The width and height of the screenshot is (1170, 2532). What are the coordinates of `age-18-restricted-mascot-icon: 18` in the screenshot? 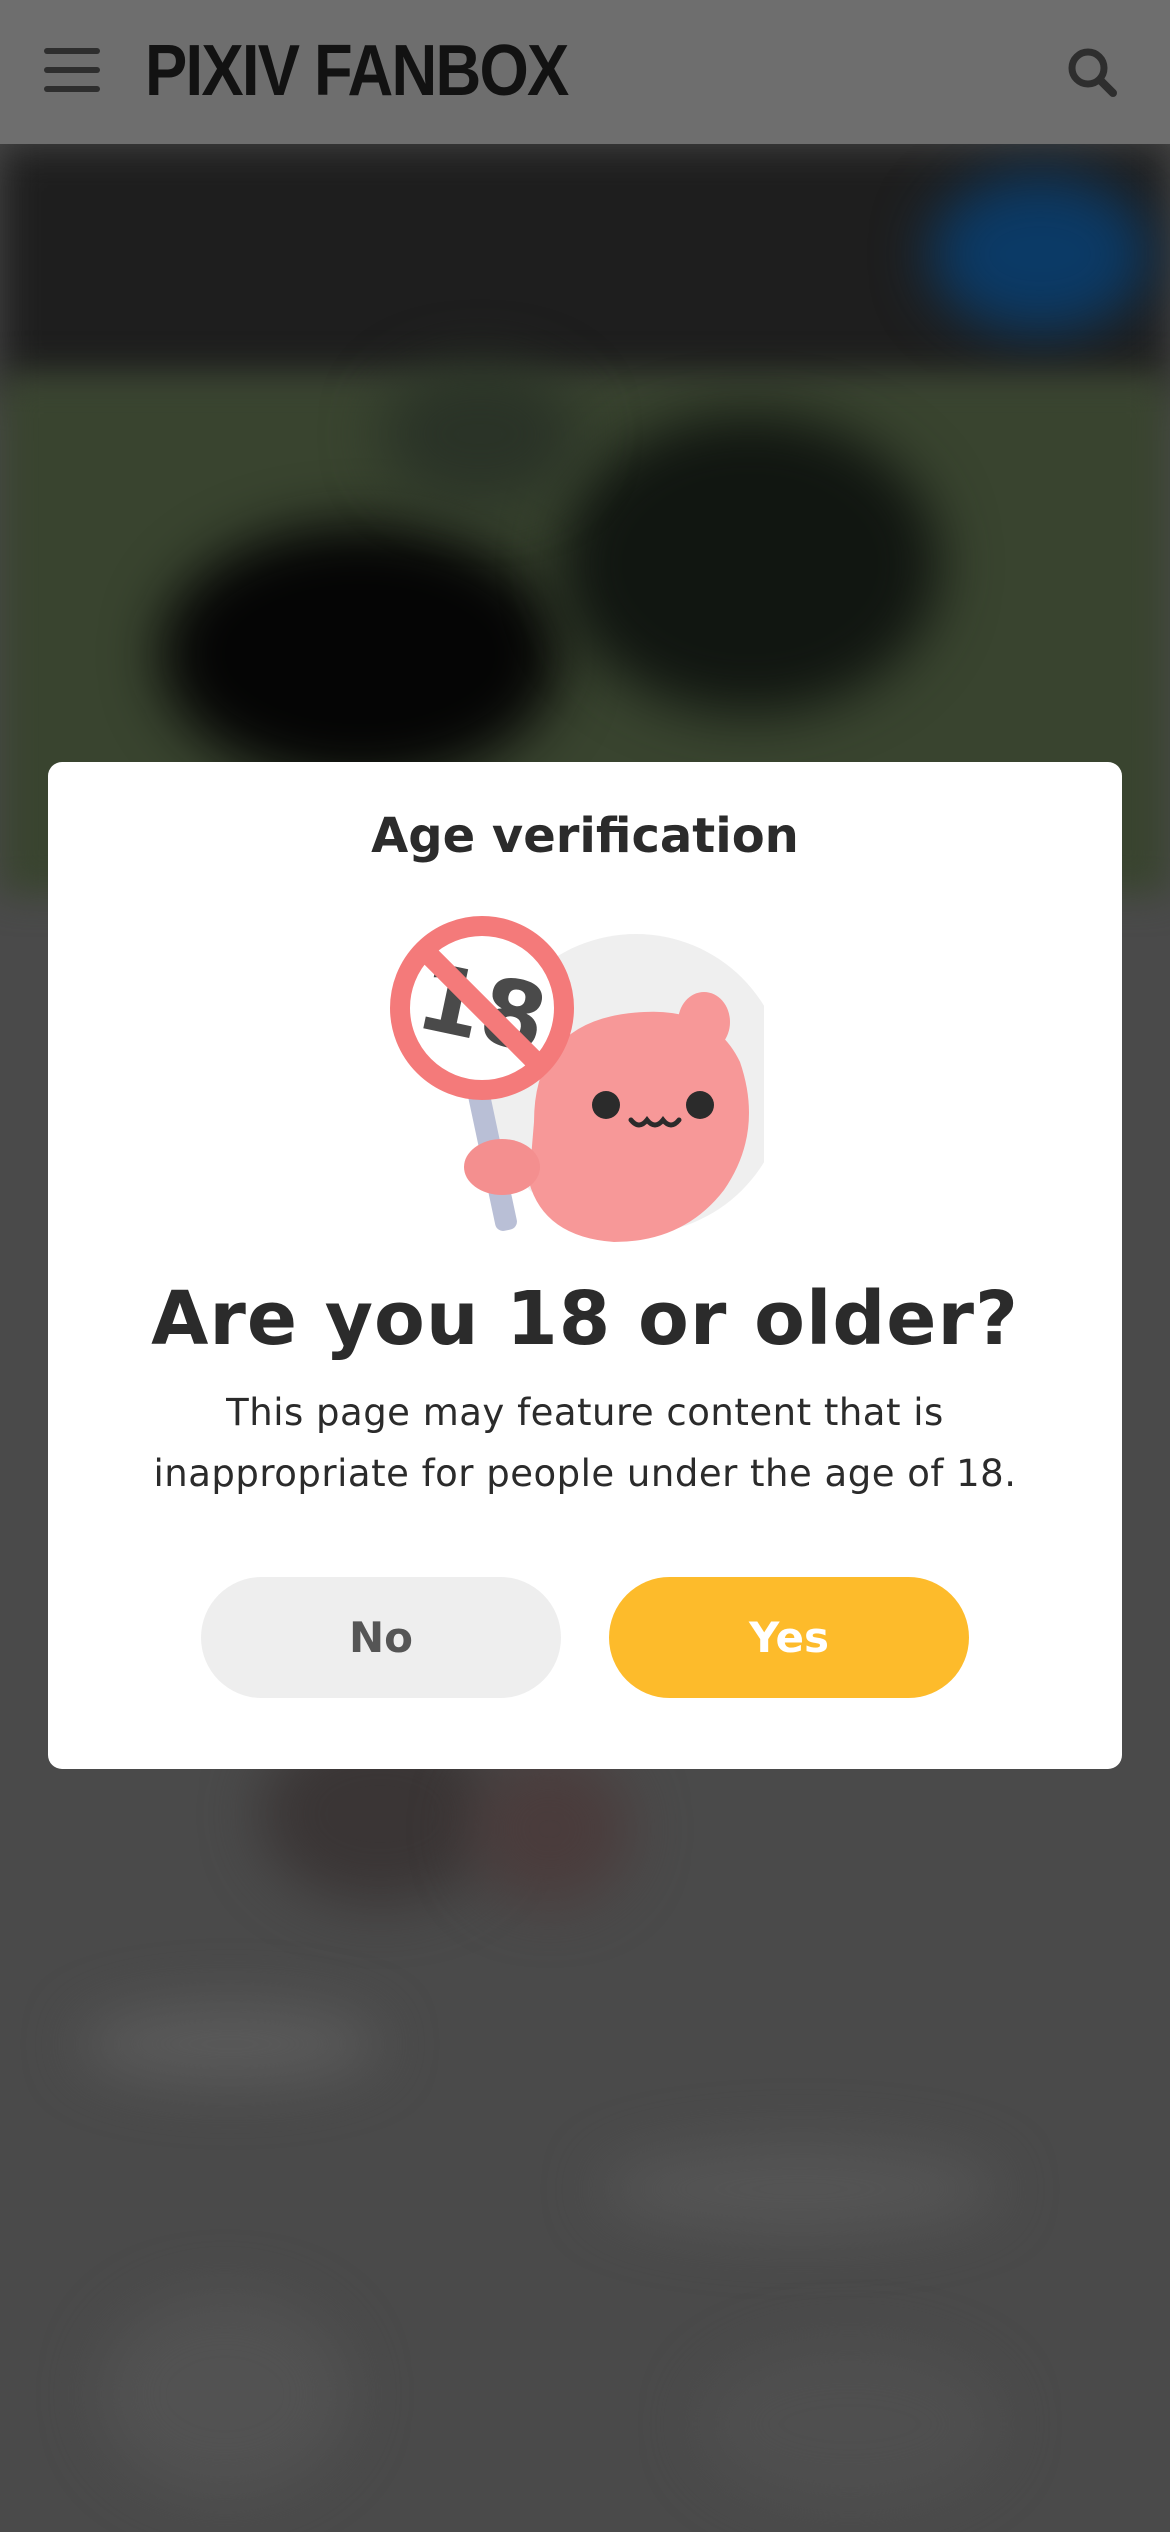 It's located at (577, 1079).